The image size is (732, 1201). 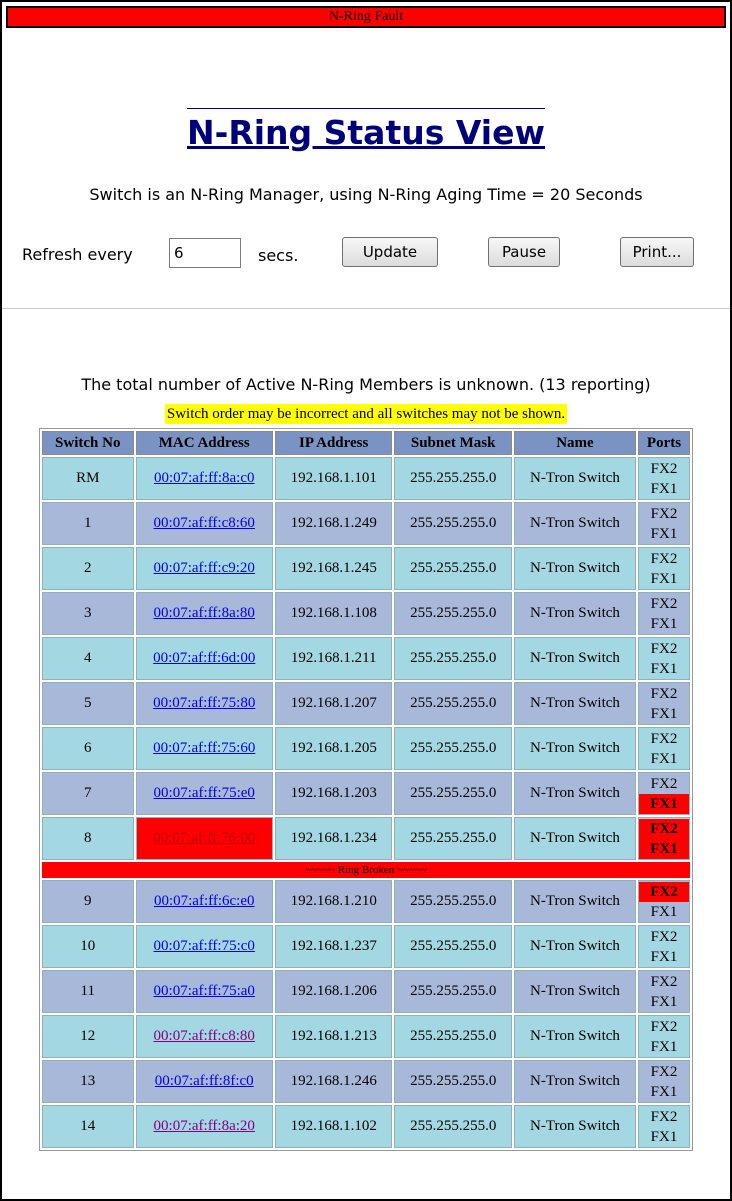 I want to click on mac-address-cell: 00:07:af:ff:8a:80, so click(x=204, y=613).